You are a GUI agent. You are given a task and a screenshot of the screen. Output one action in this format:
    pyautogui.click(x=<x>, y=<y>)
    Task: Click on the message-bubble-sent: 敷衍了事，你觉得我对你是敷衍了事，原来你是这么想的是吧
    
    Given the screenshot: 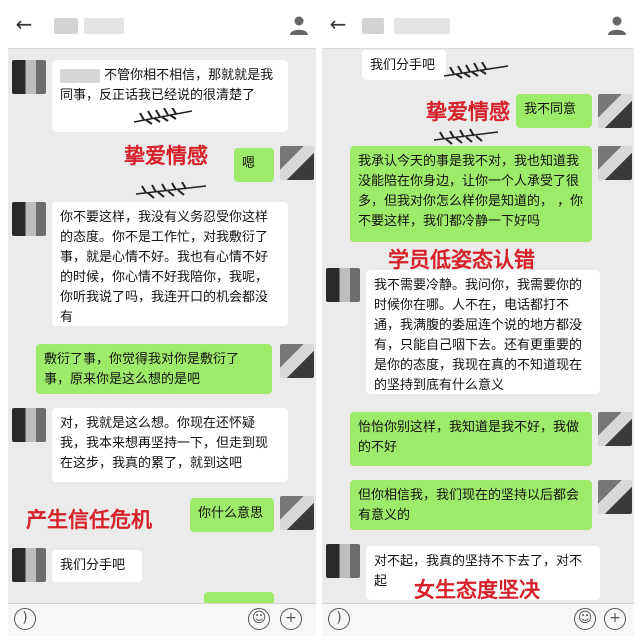 What is the action you would take?
    pyautogui.click(x=154, y=369)
    